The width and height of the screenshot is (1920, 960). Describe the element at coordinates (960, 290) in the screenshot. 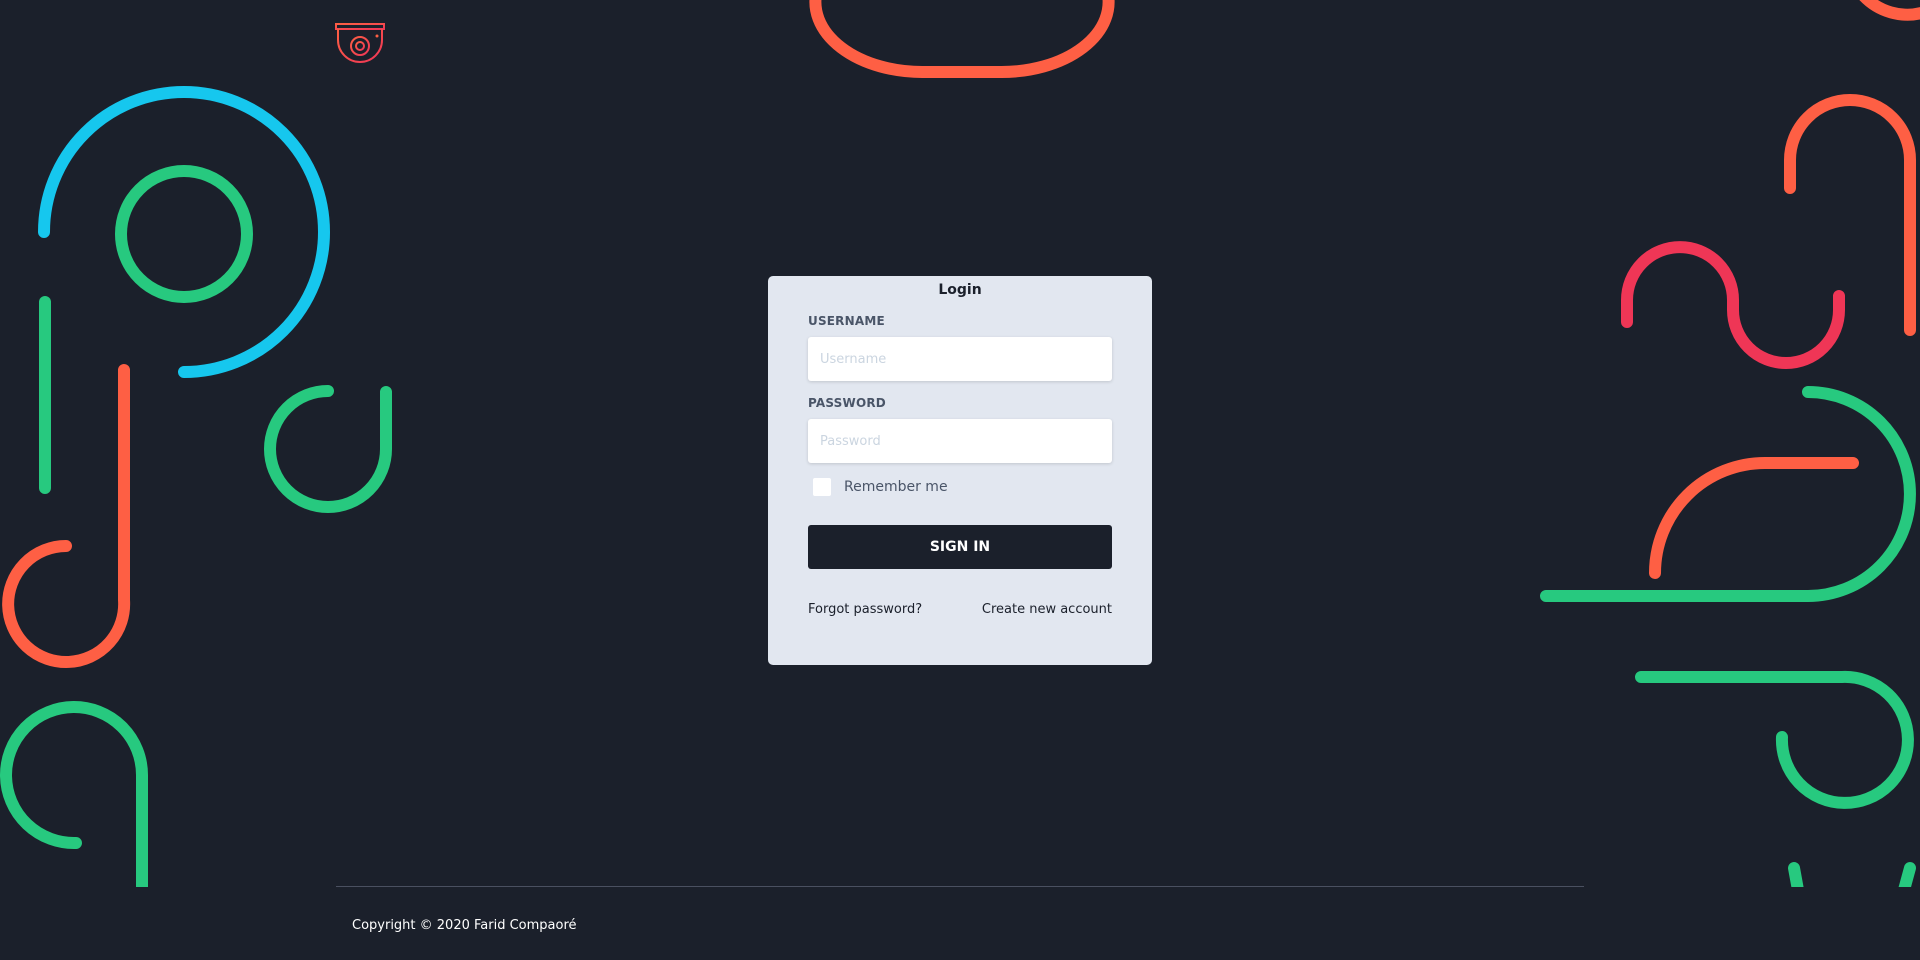

I see `login-title: Login` at that location.